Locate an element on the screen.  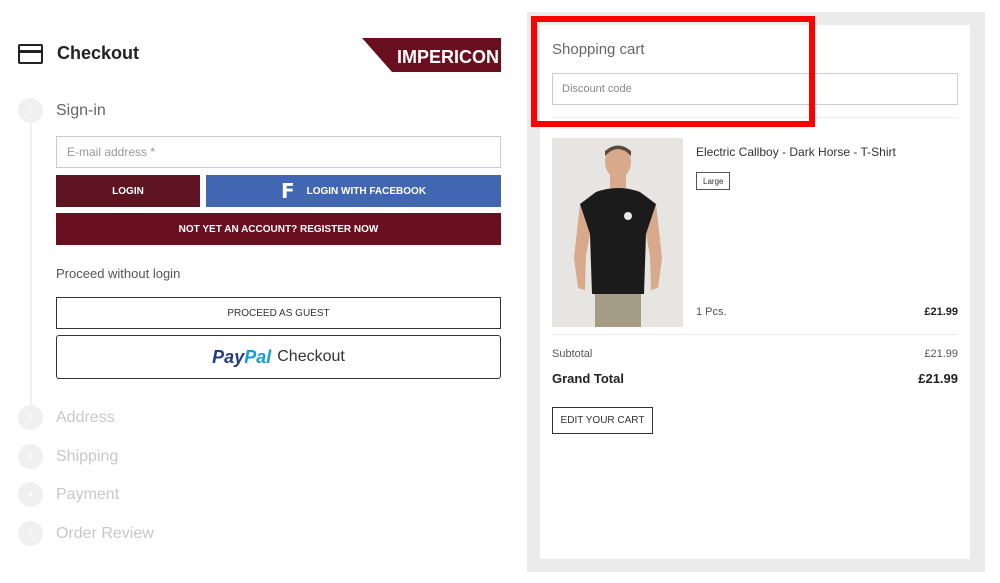
paypal-checkout-label: Checkout is located at coordinates (311, 356).